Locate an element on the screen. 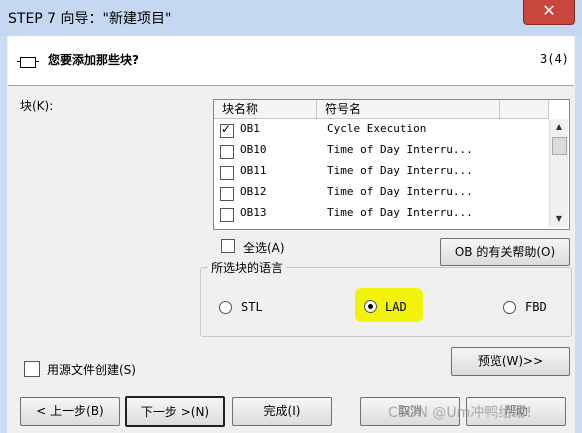 This screenshot has height=433, width=582. scroll-down-icon: ▼ is located at coordinates (559, 219).